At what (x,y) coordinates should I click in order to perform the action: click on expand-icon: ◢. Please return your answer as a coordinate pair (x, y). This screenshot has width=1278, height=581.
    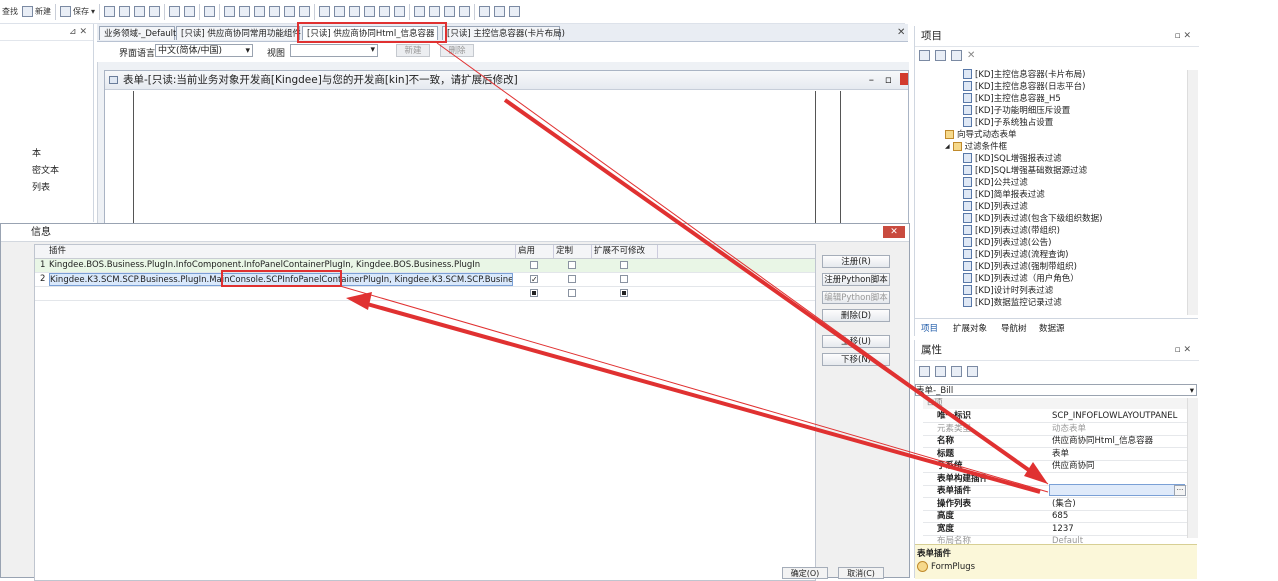
    Looking at the image, I should click on (947, 146).